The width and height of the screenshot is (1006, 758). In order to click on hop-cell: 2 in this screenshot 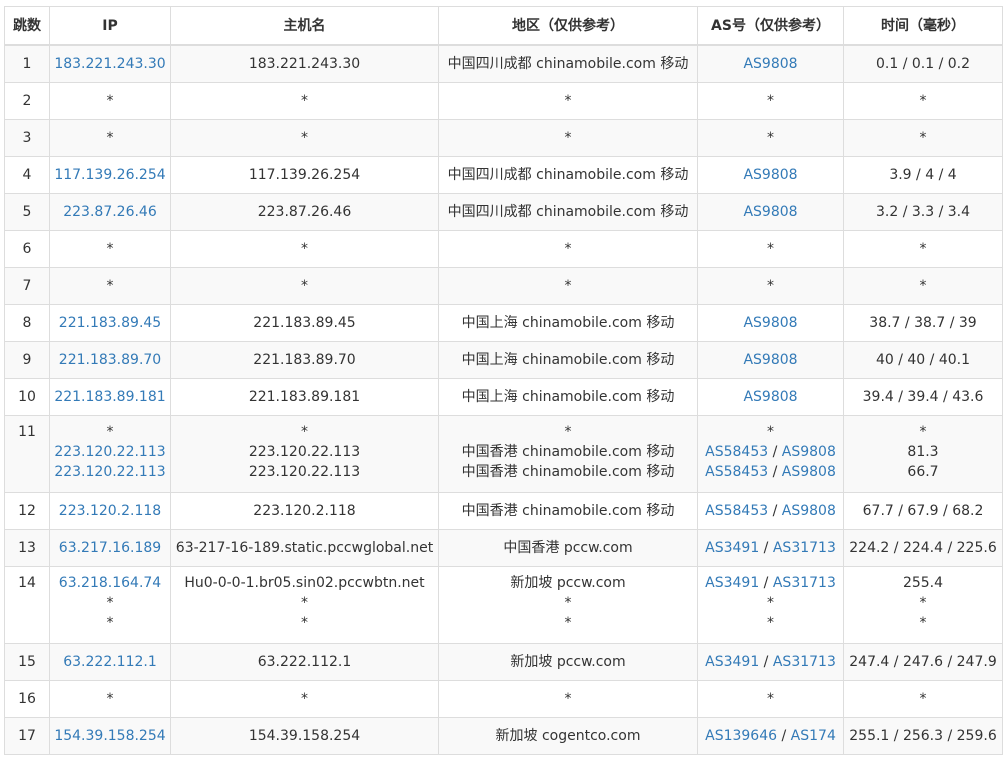, I will do `click(27, 100)`.